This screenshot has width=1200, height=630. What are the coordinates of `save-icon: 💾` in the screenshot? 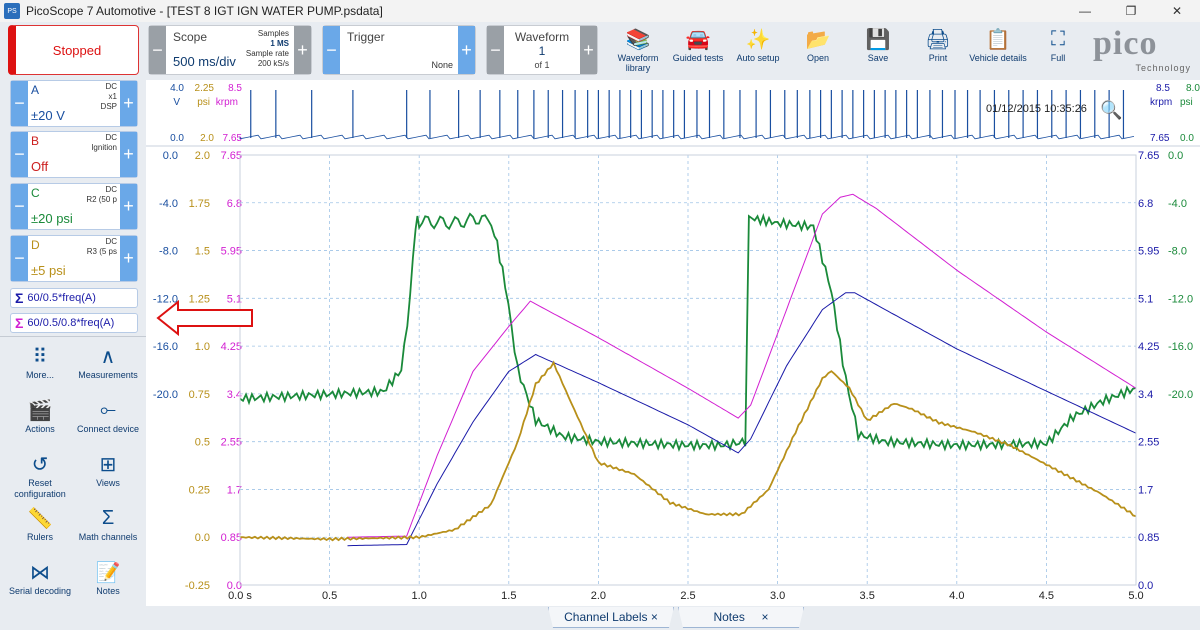 It's located at (878, 39).